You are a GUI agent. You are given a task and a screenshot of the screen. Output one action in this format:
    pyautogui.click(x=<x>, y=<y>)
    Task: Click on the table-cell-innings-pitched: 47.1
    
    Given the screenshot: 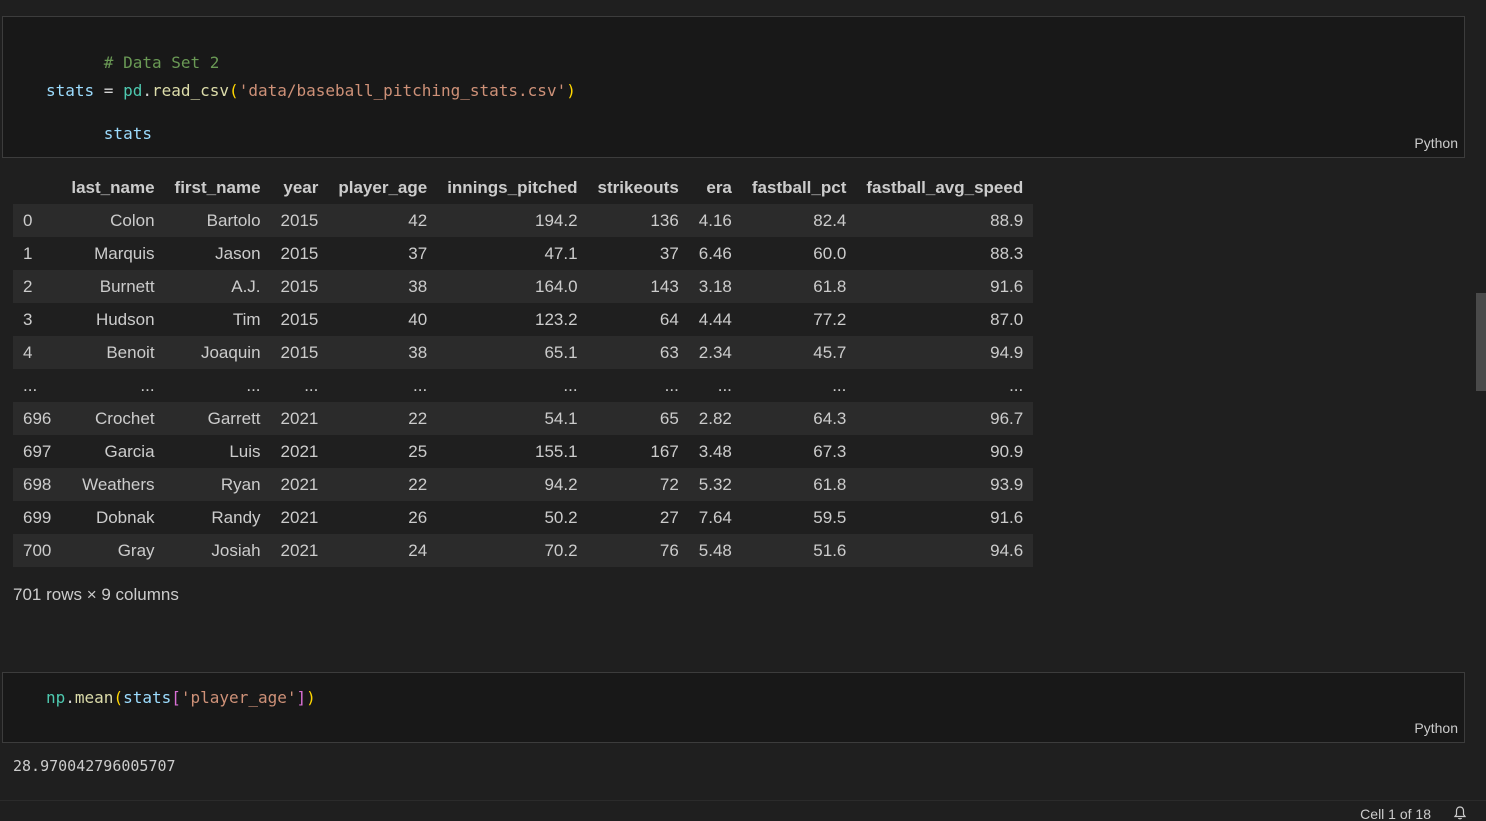 What is the action you would take?
    pyautogui.click(x=561, y=253)
    